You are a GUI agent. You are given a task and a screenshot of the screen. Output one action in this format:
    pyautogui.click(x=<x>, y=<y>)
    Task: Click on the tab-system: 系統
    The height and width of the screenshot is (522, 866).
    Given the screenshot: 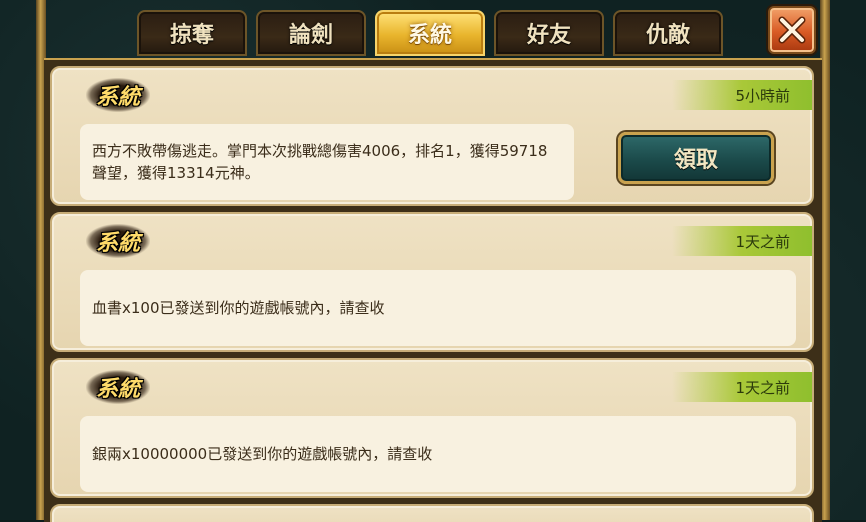 What is the action you would take?
    pyautogui.click(x=430, y=33)
    